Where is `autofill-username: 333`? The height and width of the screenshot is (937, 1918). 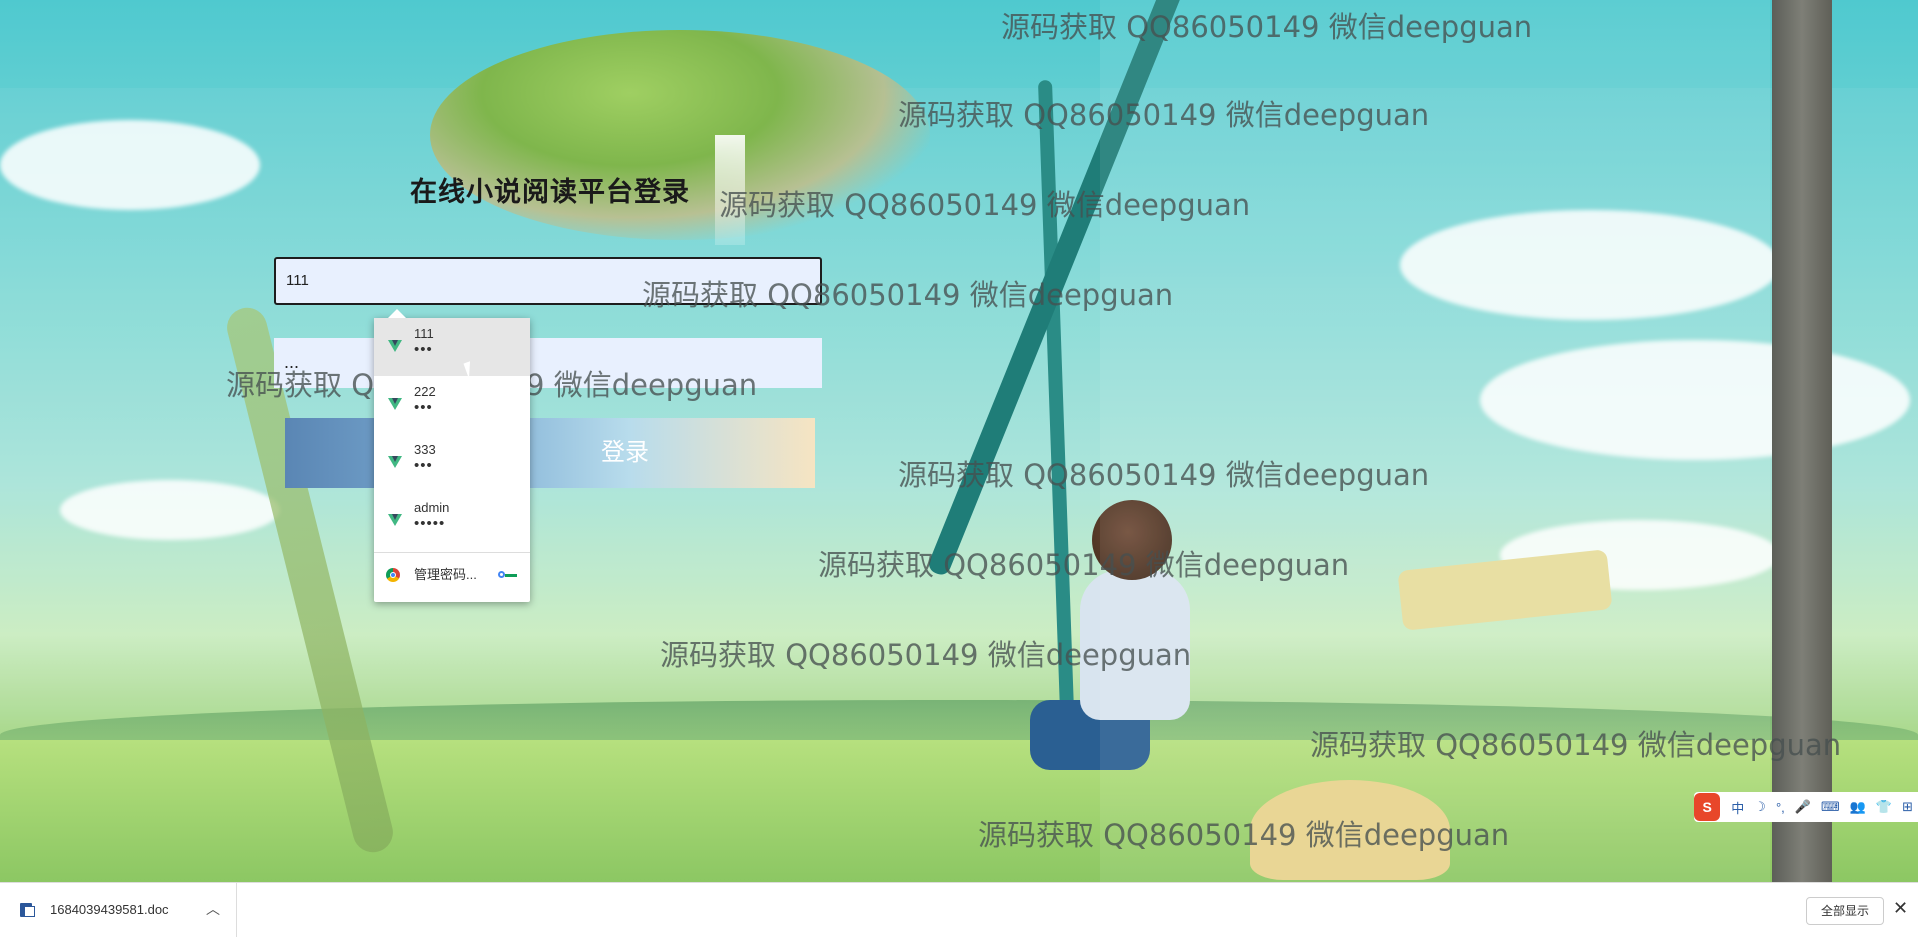
autofill-username: 333 is located at coordinates (425, 449).